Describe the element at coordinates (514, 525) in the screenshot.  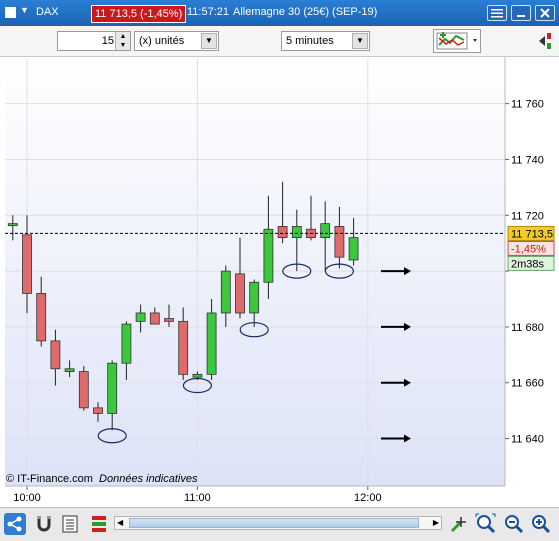
I see `zoom-out-icon` at that location.